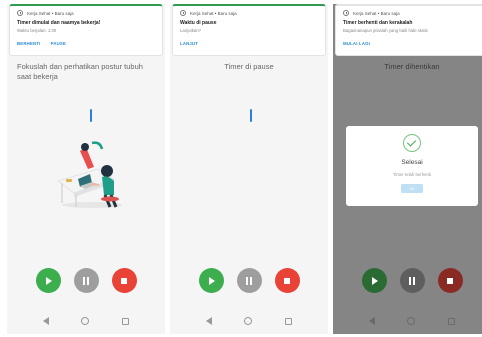 The height and width of the screenshot is (337, 482). What do you see at coordinates (378, 23) in the screenshot?
I see `notification-title: Timer berhenti dan kerakalah` at bounding box center [378, 23].